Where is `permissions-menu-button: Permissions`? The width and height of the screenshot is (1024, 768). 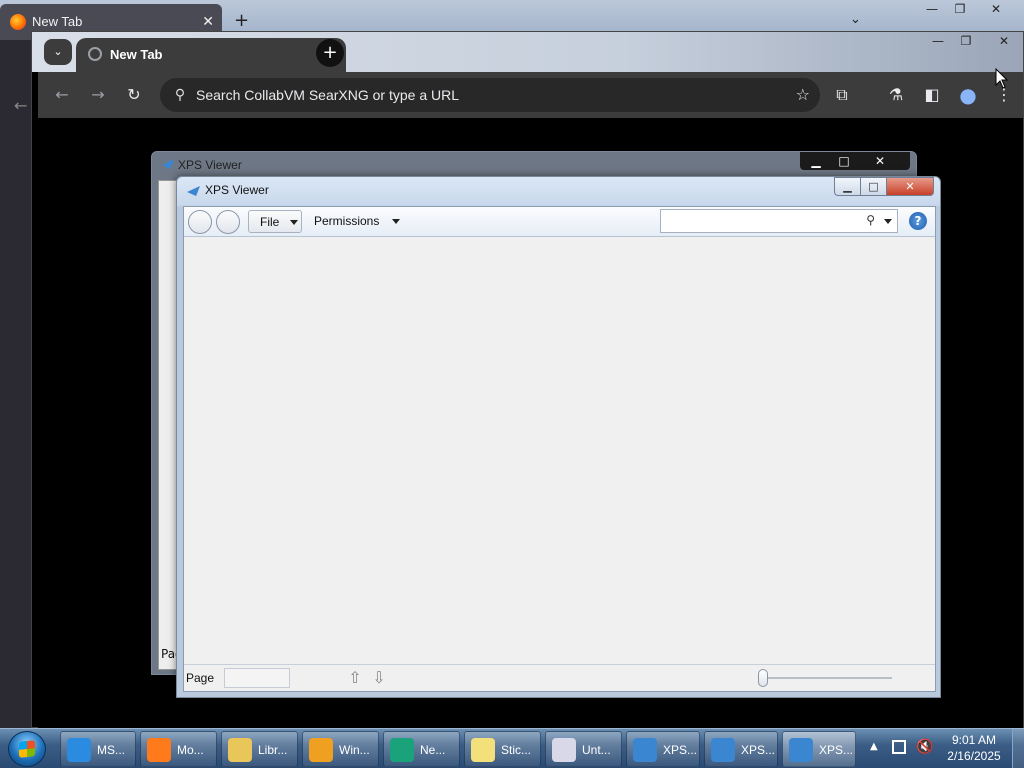 permissions-menu-button: Permissions is located at coordinates (361, 221).